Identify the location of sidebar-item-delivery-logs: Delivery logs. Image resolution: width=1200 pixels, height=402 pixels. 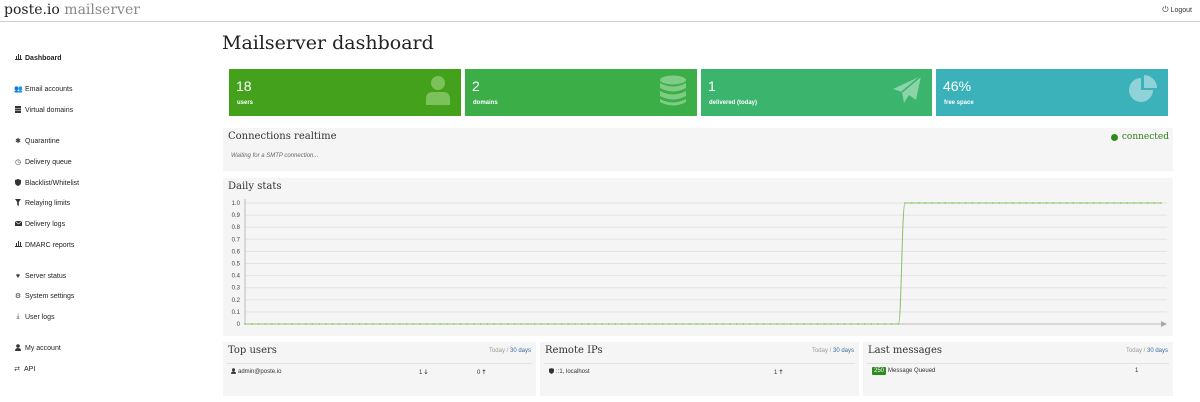
(39, 224).